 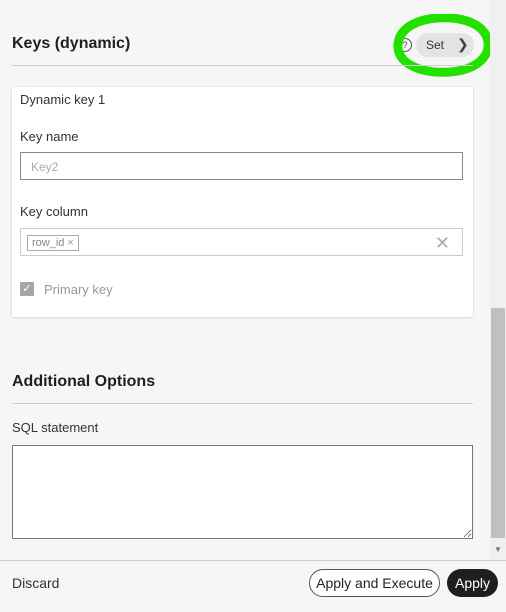 I want to click on set-button-label: Set, so click(x=435, y=45).